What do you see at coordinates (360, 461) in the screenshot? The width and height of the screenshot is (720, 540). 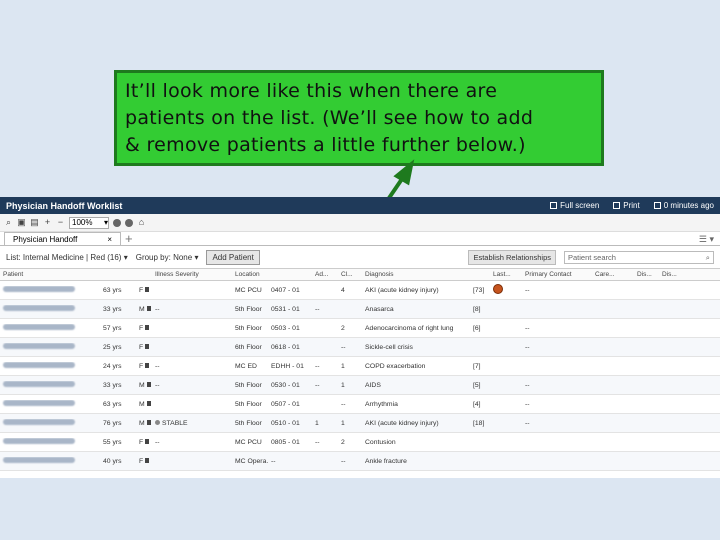 I see `table-row: 40 yrsFMC Opera...----Ankle fracture` at bounding box center [360, 461].